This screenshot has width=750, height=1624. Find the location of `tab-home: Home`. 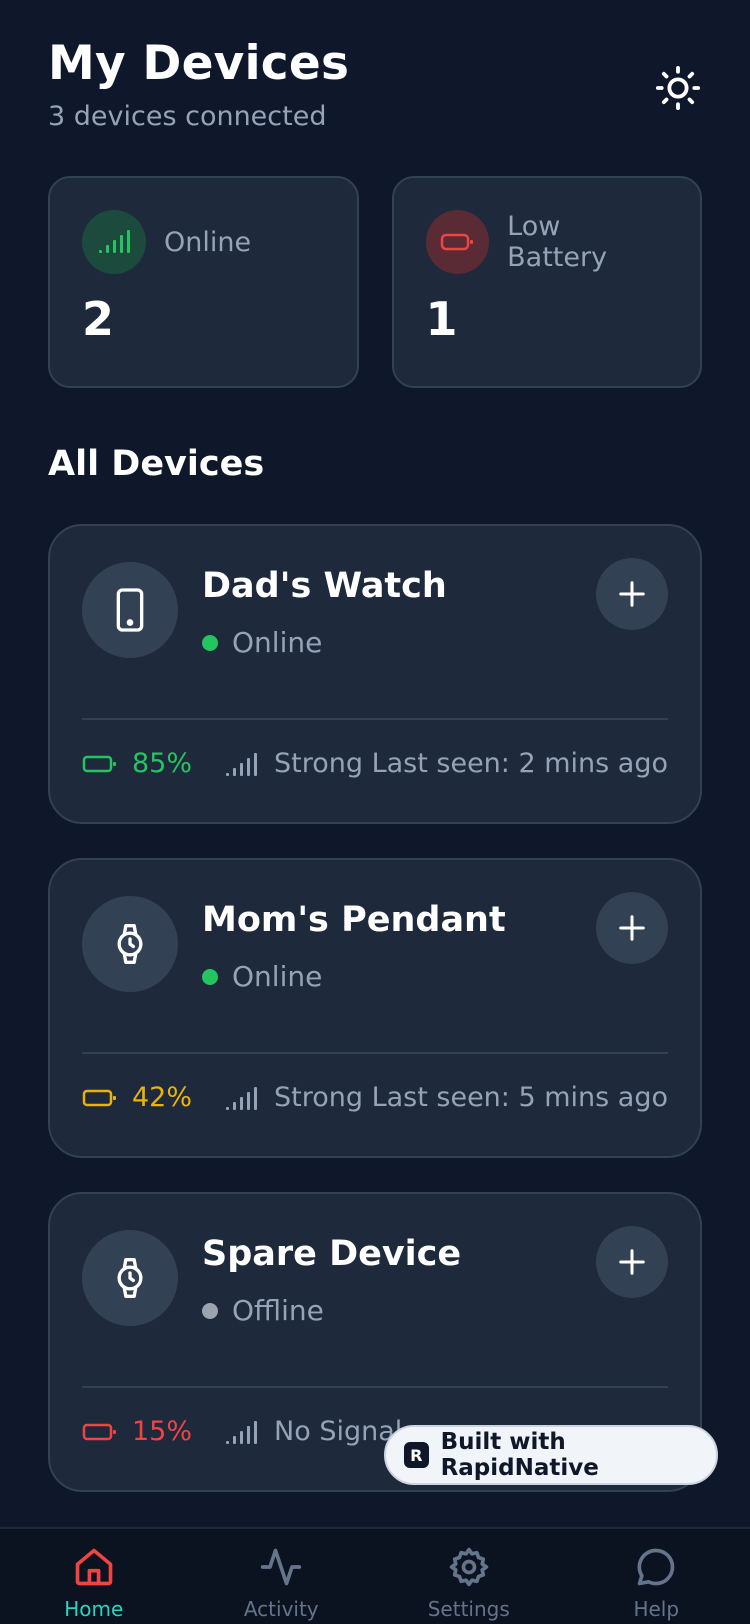

tab-home: Home is located at coordinates (94, 1576).